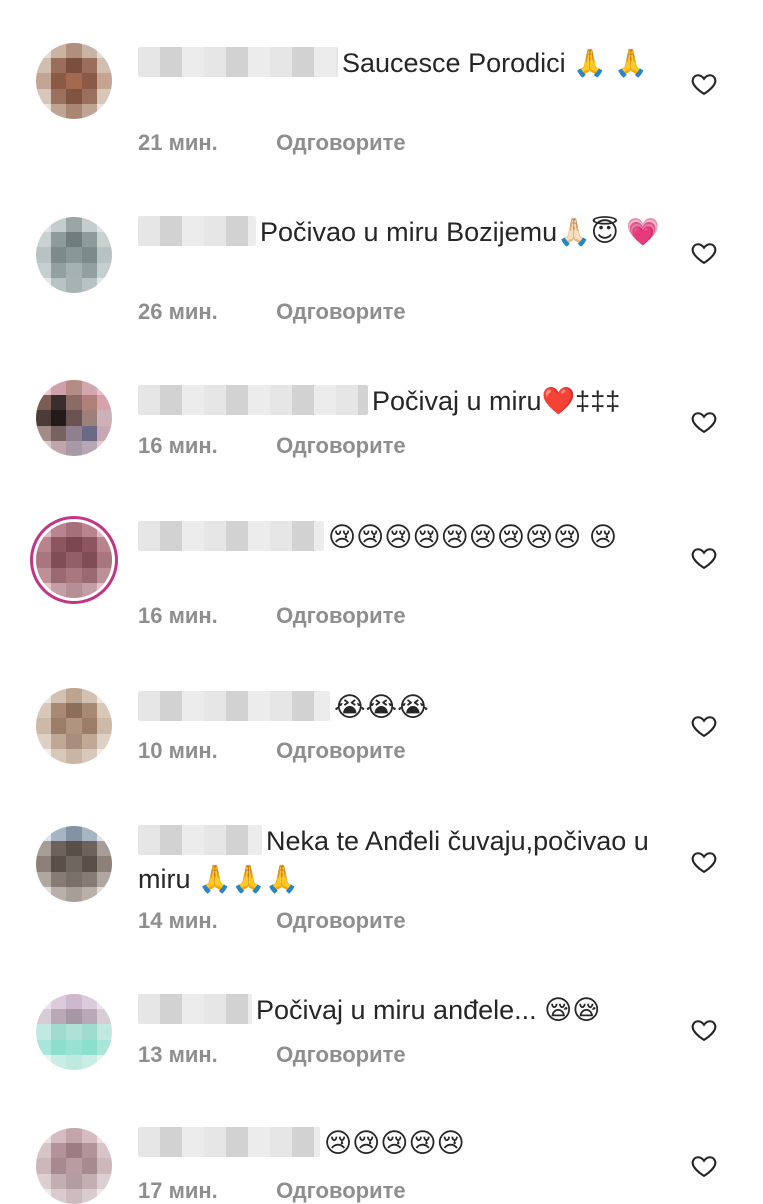  I want to click on comment-text: Počivao u miru Bozijemu🙏🏻😇 💗, so click(460, 232).